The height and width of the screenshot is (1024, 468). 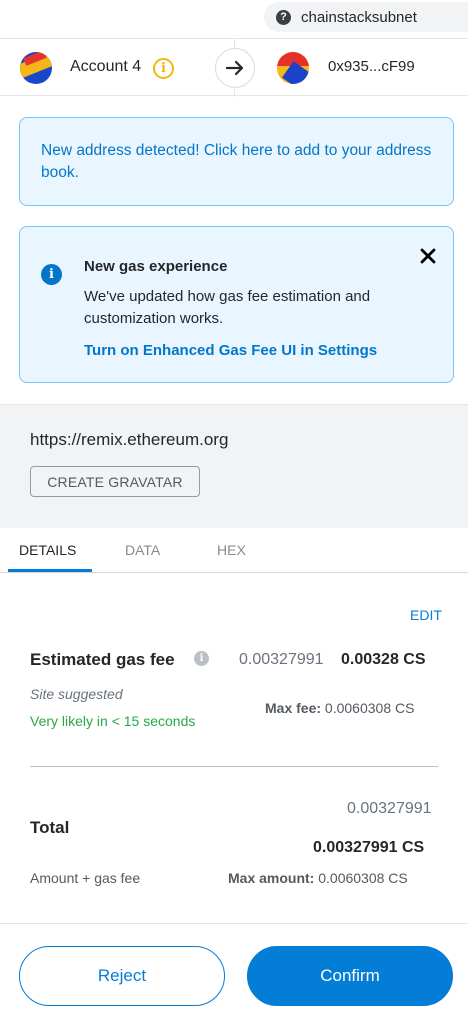 I want to click on max-amount-row: Max amount: 0.0060308 CS, so click(x=318, y=878).